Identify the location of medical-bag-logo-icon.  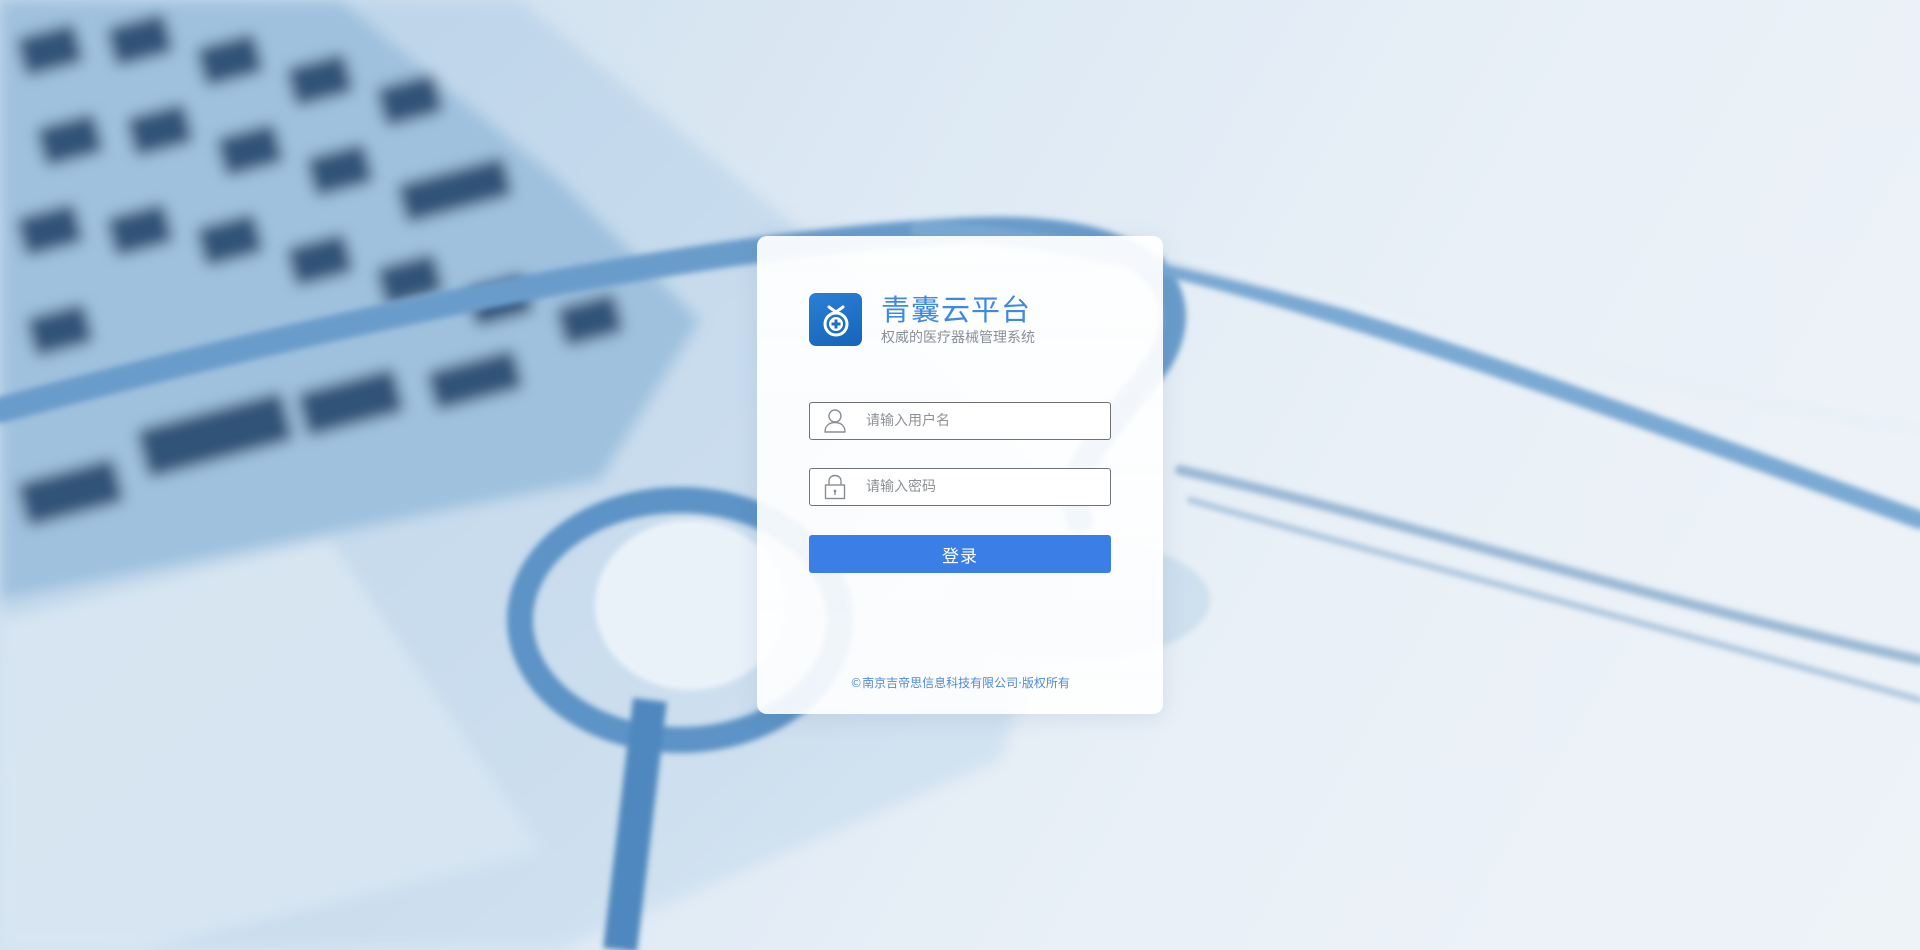
(835, 319).